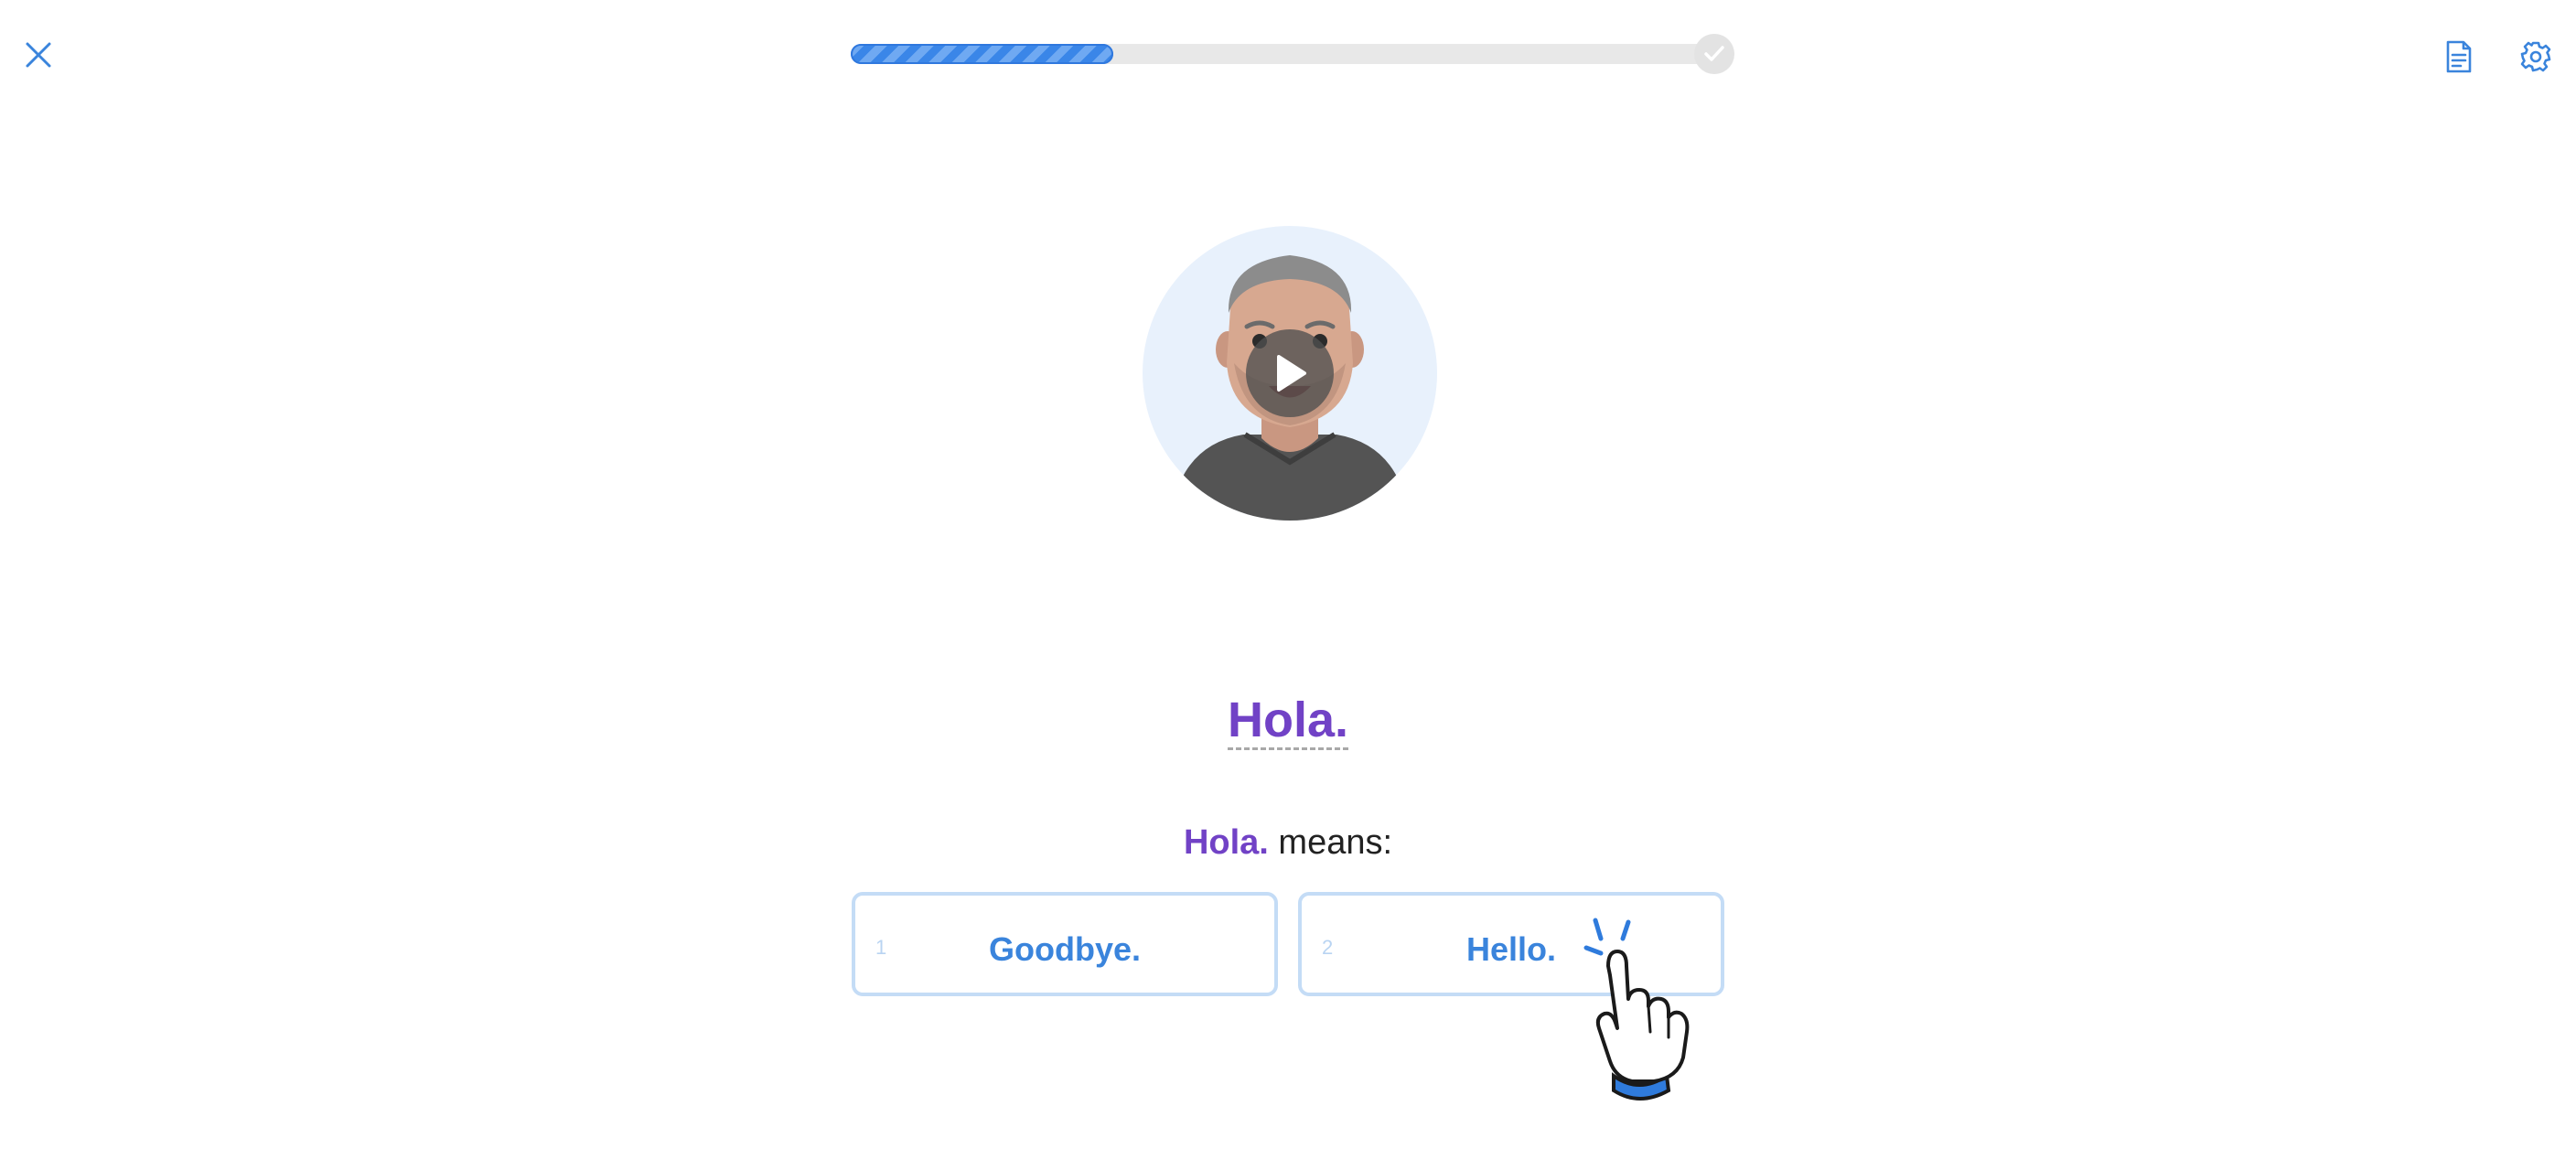 This screenshot has width=2576, height=1149. What do you see at coordinates (1064, 949) in the screenshot?
I see `option-label: Goodbye.` at bounding box center [1064, 949].